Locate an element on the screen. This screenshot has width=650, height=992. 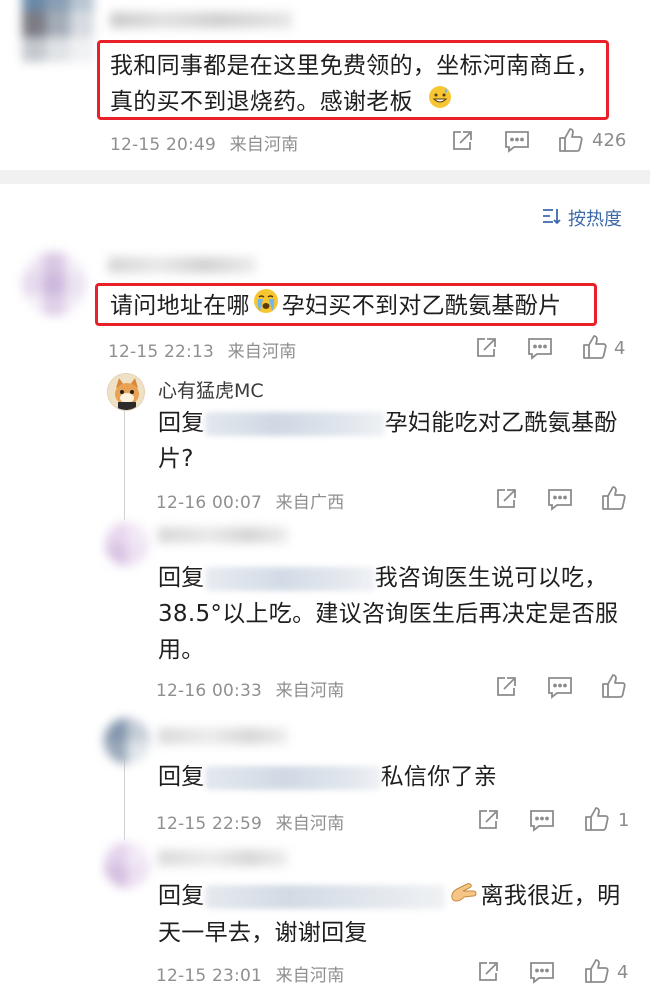
location: 来自广西 is located at coordinates (310, 503).